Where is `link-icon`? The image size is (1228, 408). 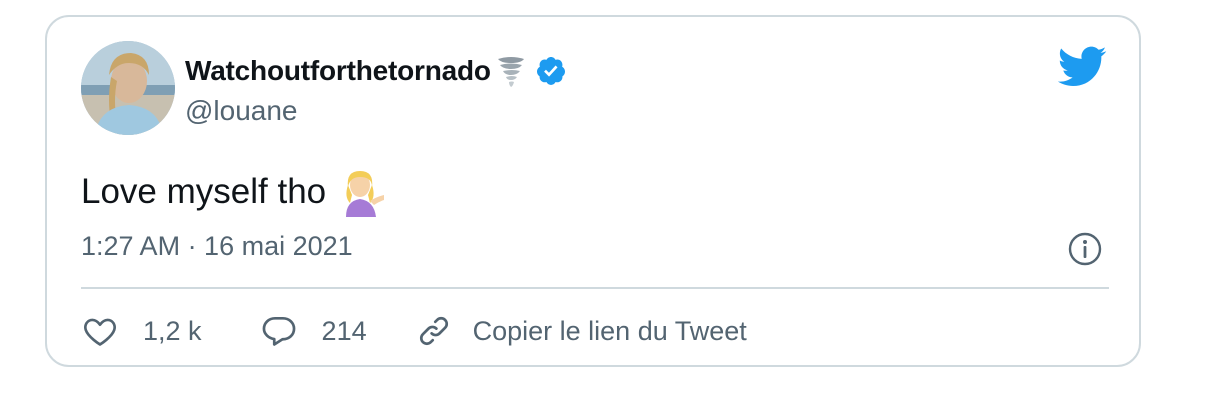 link-icon is located at coordinates (433, 331).